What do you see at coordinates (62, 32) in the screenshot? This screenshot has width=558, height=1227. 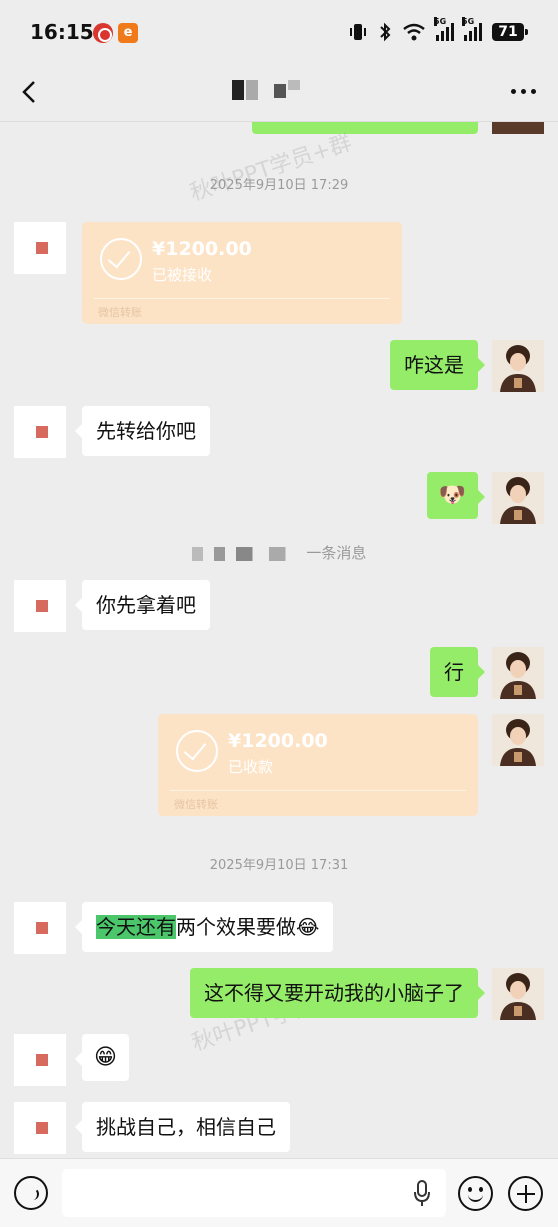 I see `status-time: 16:15` at bounding box center [62, 32].